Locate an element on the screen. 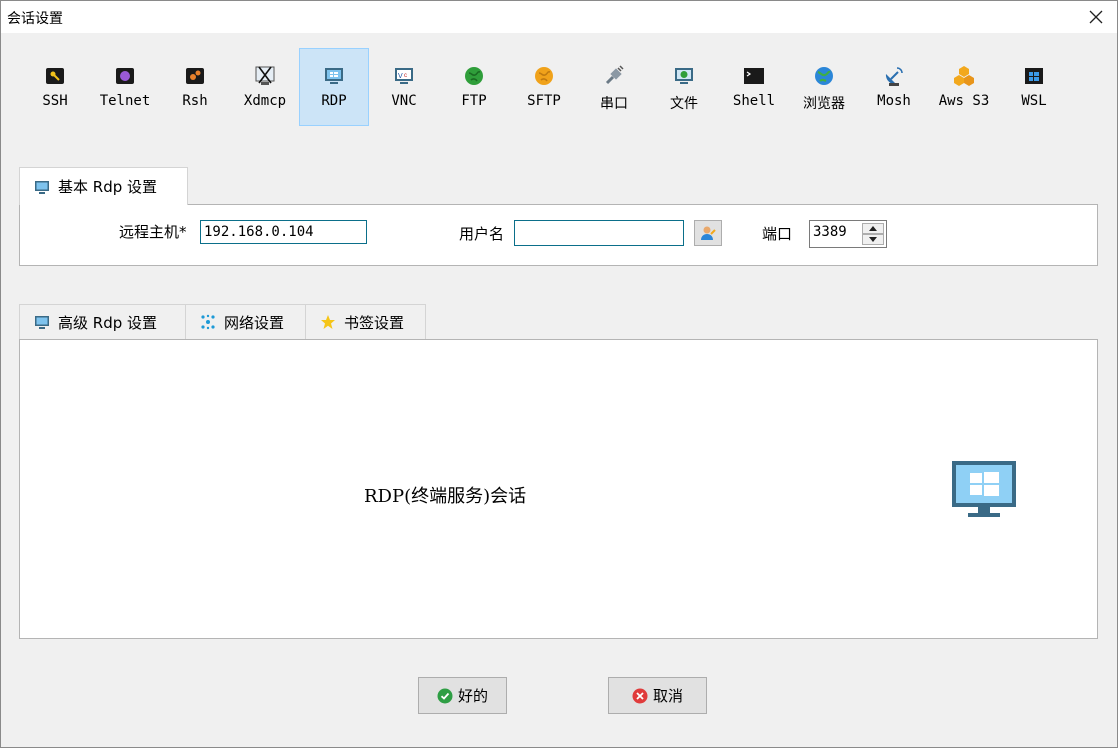 The height and width of the screenshot is (748, 1118). session-type-label: WSL is located at coordinates (1034, 101).